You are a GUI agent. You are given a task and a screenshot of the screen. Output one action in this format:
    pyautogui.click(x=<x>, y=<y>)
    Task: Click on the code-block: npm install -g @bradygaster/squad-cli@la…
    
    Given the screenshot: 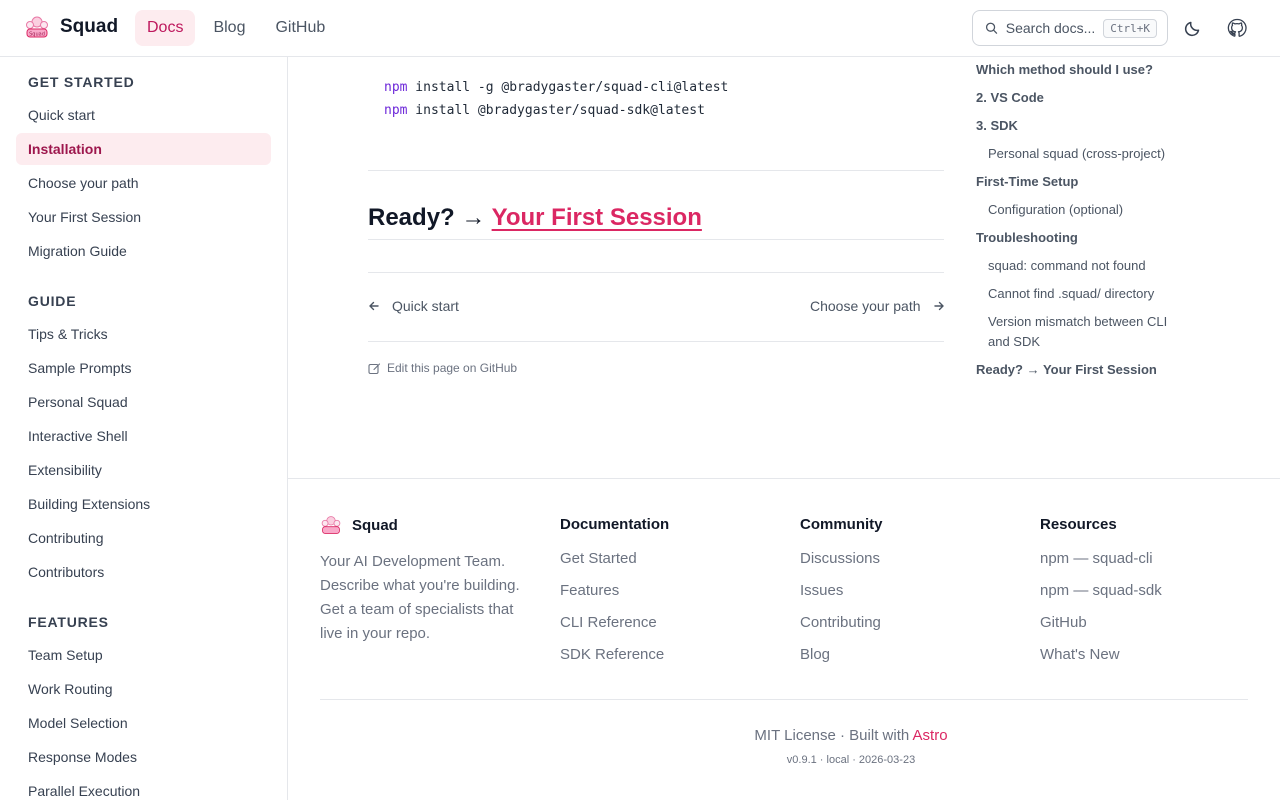 What is the action you would take?
    pyautogui.click(x=556, y=99)
    